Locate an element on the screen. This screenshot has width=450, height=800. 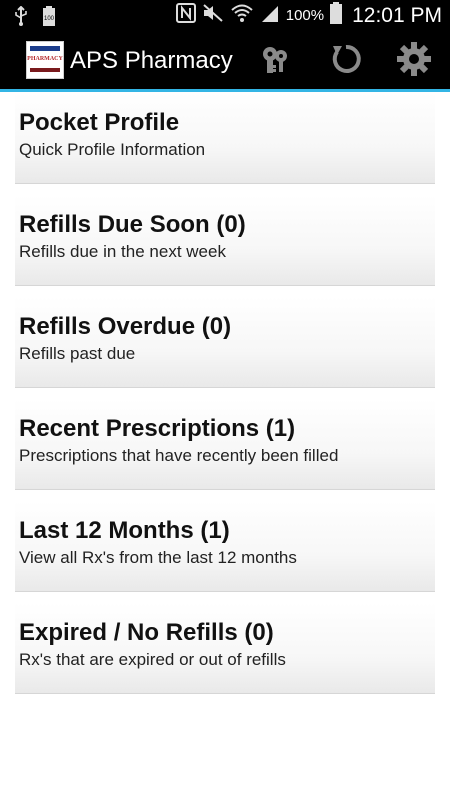
key-icon is located at coordinates (275, 61).